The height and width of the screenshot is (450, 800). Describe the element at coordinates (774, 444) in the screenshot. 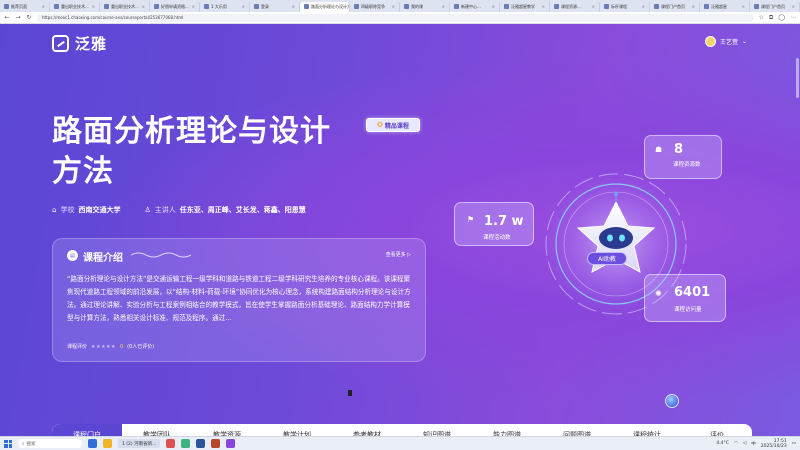

I see `clock: 17:51 2025/10/23` at that location.